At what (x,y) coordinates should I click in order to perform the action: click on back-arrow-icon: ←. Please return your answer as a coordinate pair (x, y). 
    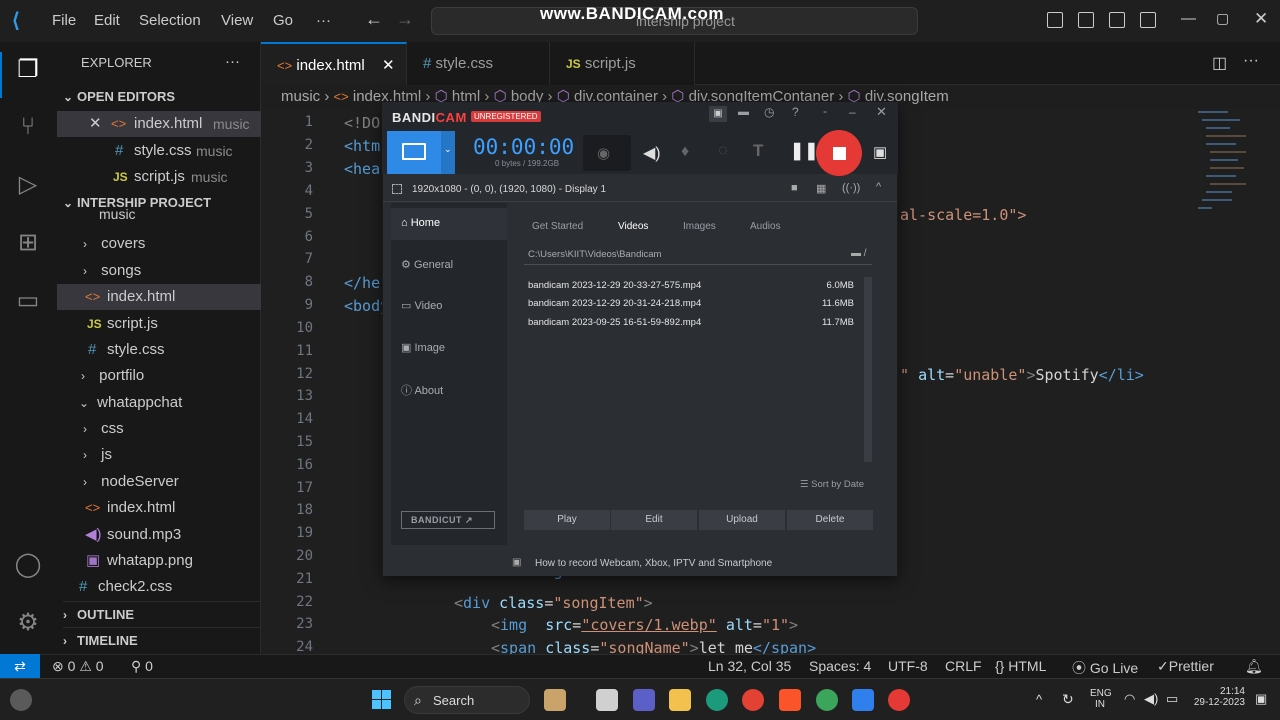
    Looking at the image, I should click on (374, 19).